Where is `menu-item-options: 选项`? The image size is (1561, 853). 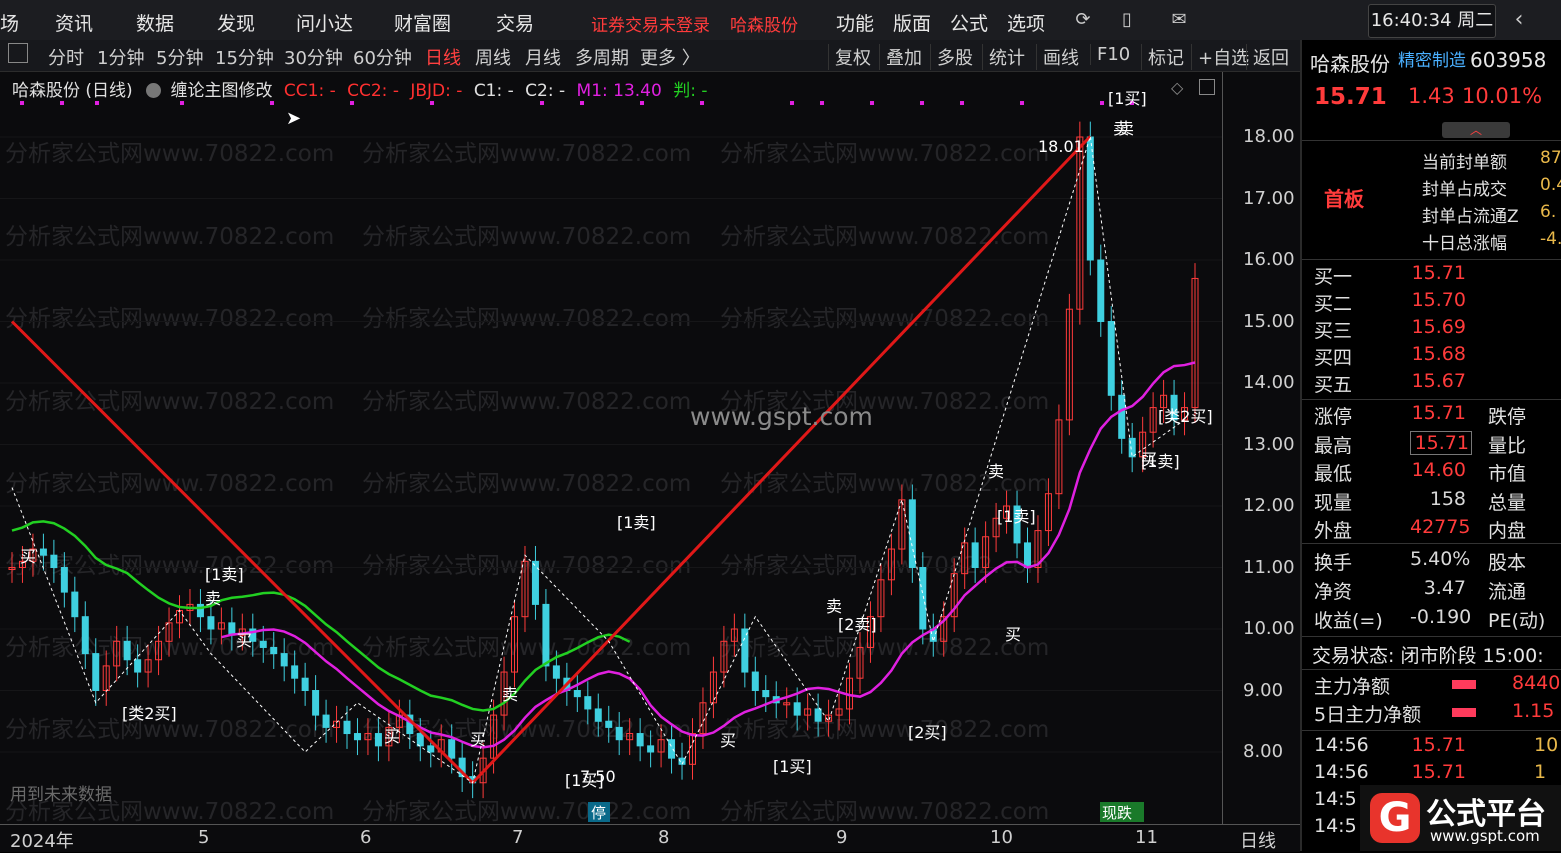
menu-item-options: 选项 is located at coordinates (1026, 22).